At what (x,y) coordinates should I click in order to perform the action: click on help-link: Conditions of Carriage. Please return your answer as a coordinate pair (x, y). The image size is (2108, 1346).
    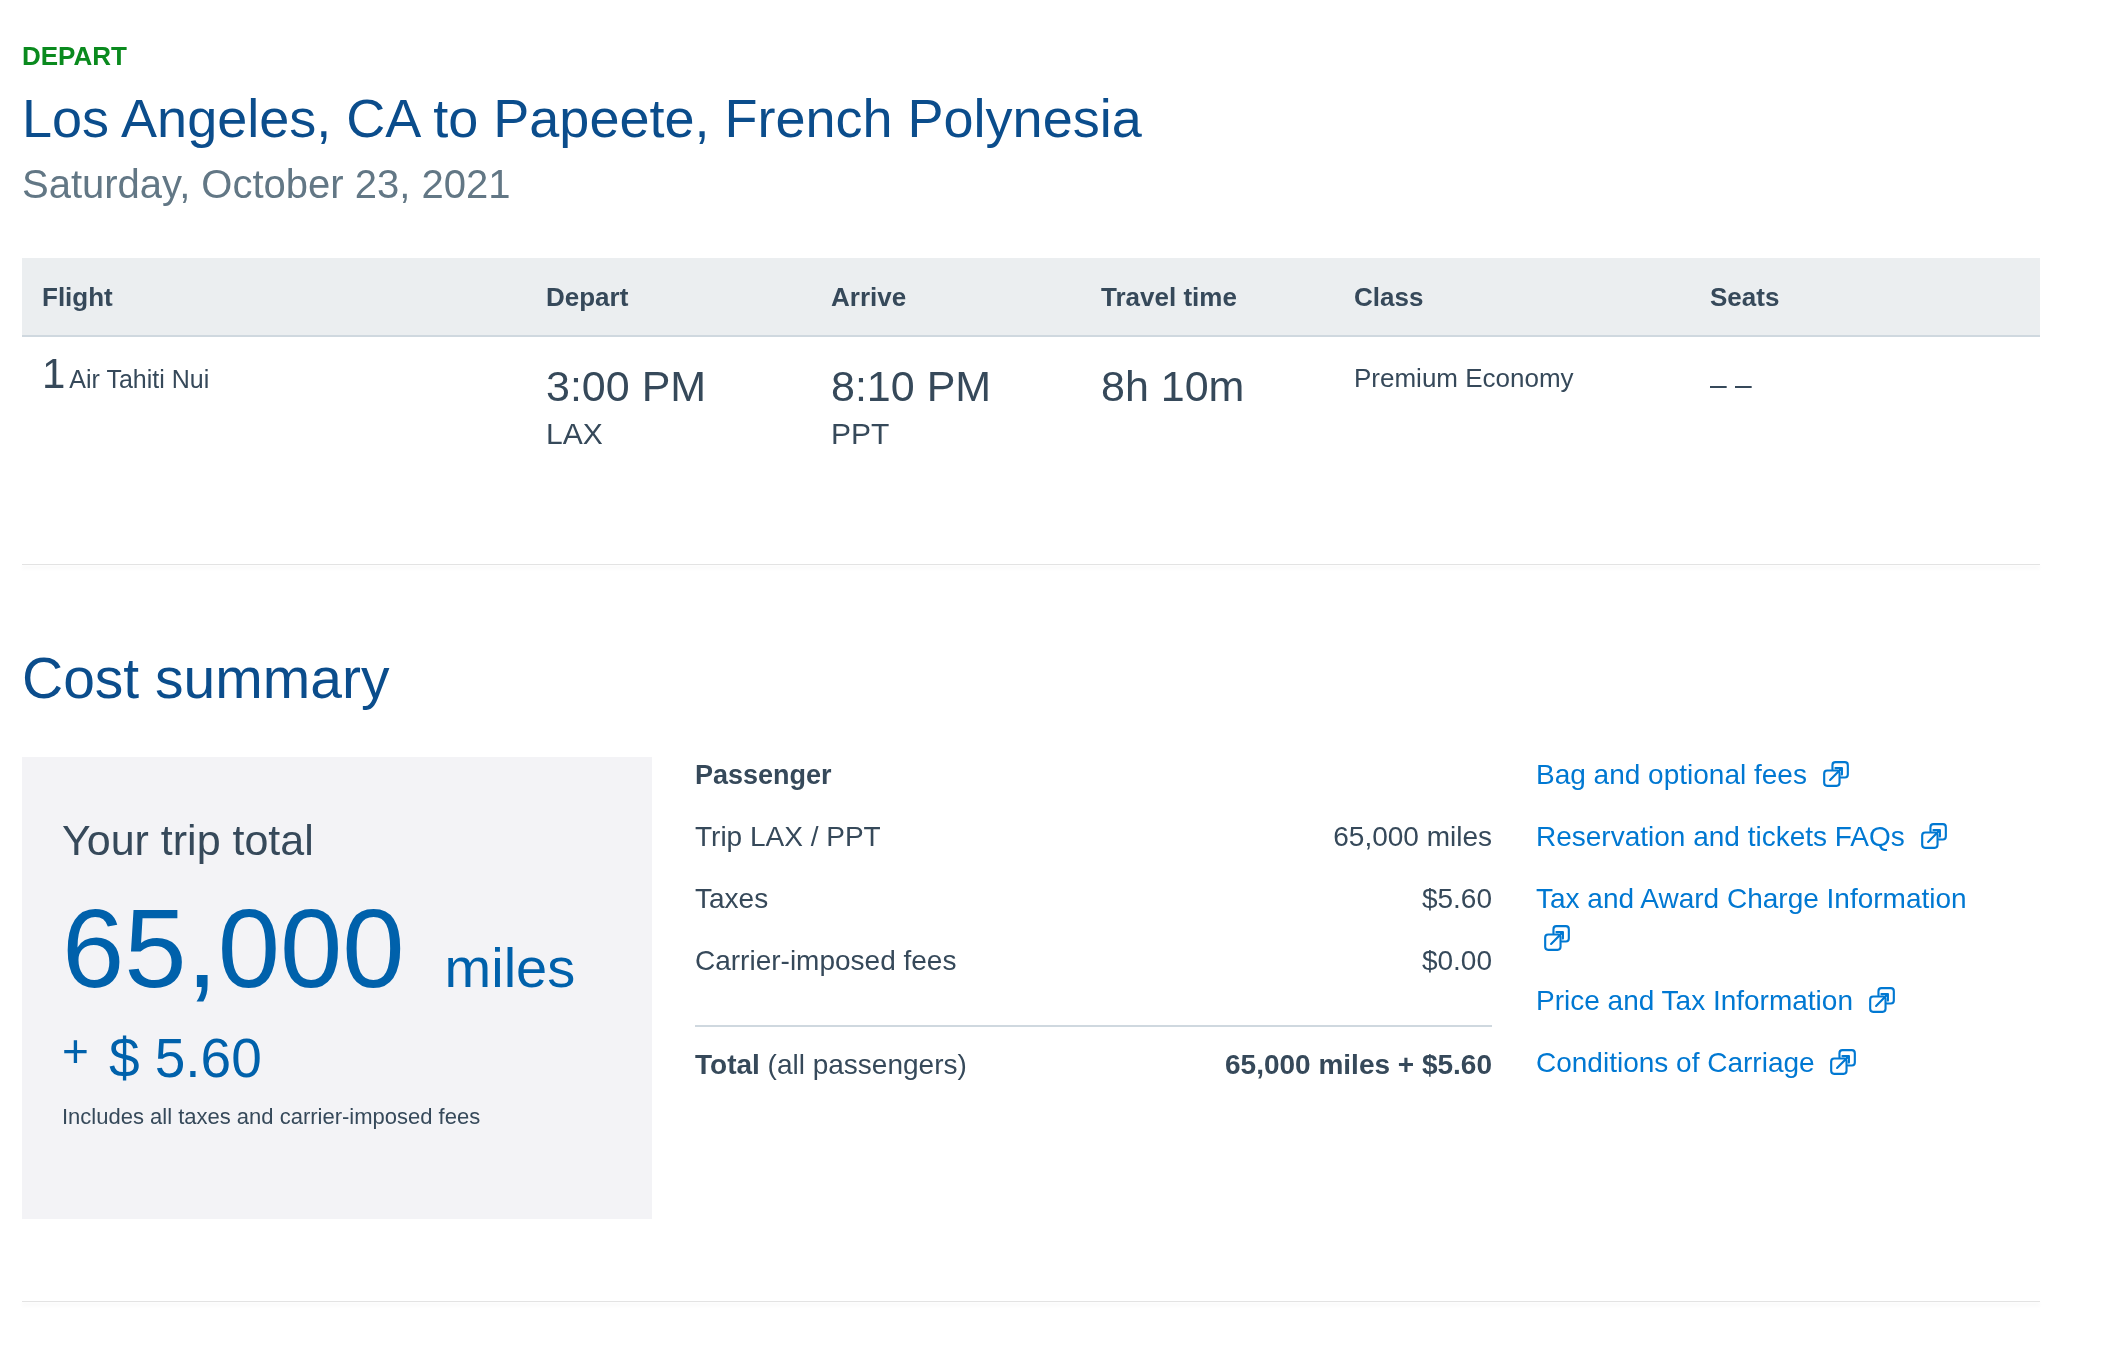
    Looking at the image, I should click on (1696, 1062).